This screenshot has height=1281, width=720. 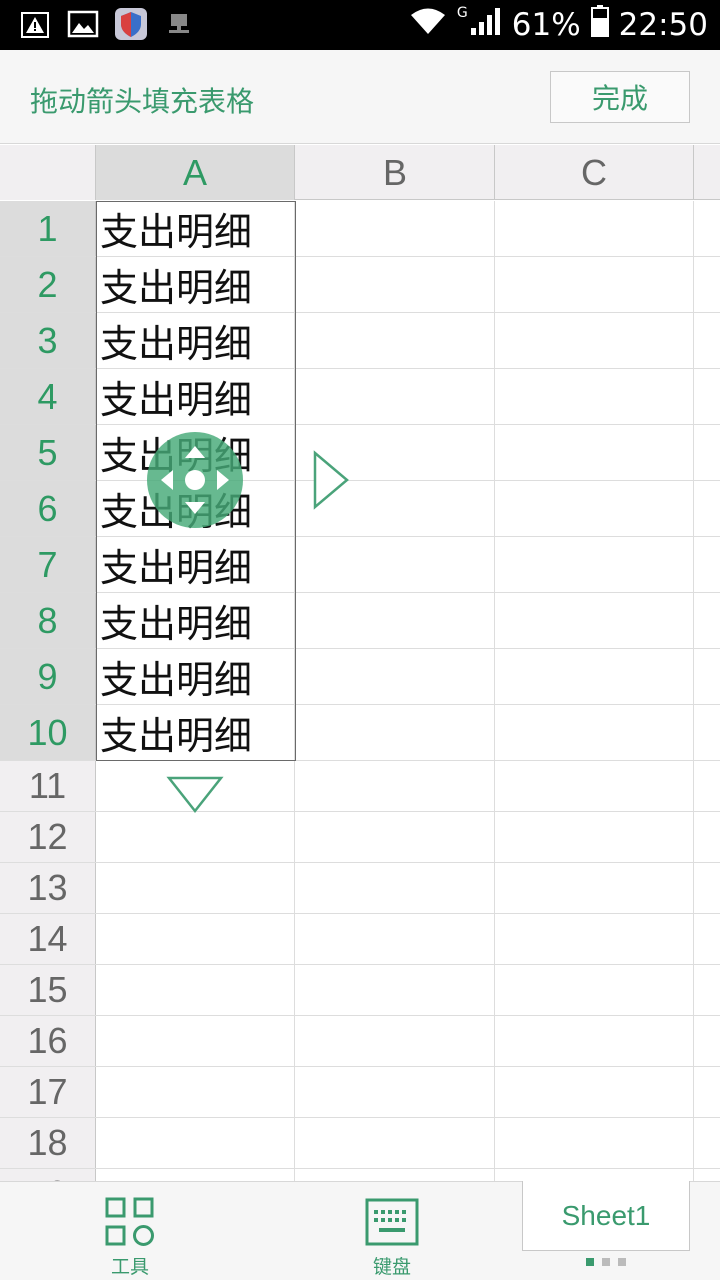 I want to click on keyboard-button: 键盘, so click(x=392, y=1231).